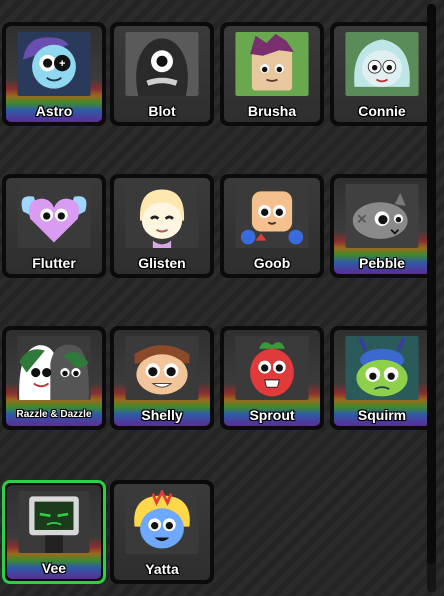 This screenshot has height=596, width=444. What do you see at coordinates (54, 263) in the screenshot?
I see `character-name: Flutter` at bounding box center [54, 263].